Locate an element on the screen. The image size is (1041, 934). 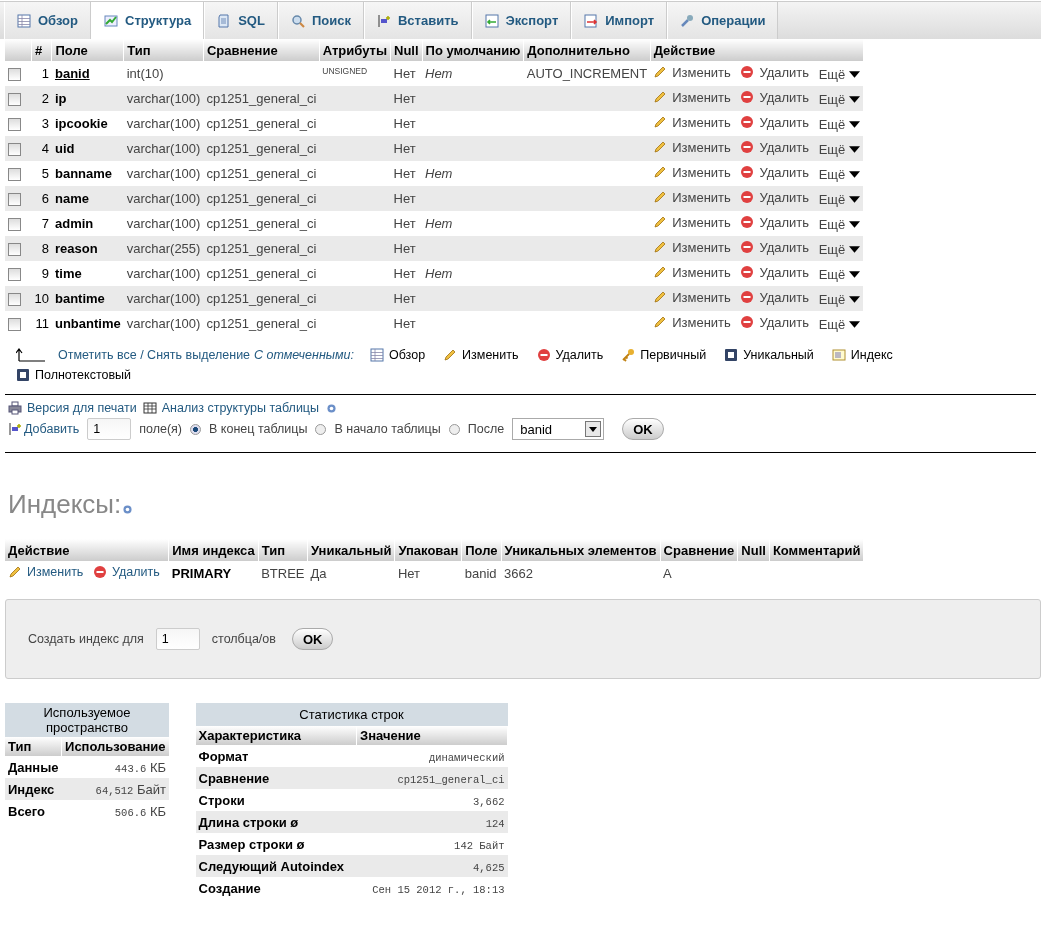
bulk-action-button: Индекс is located at coordinates (862, 355).